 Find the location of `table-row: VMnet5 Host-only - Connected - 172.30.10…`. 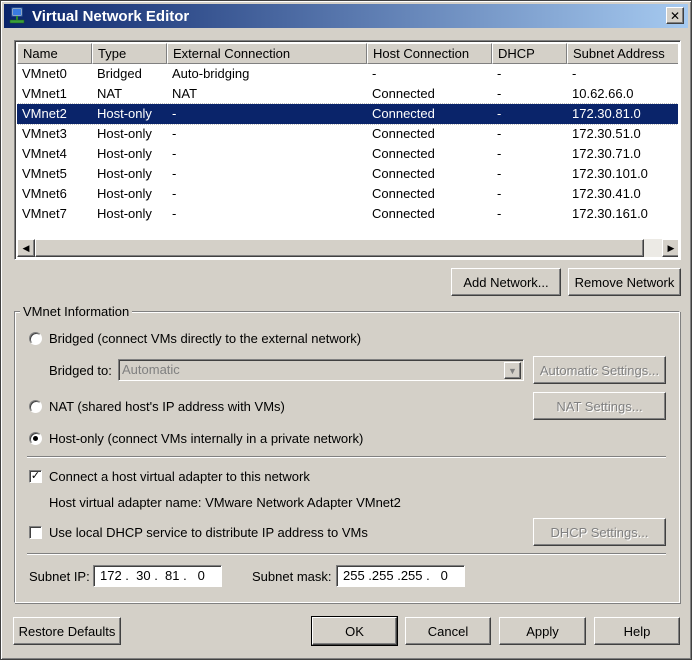

table-row: VMnet5 Host-only - Connected - 172.30.10… is located at coordinates (347, 174).